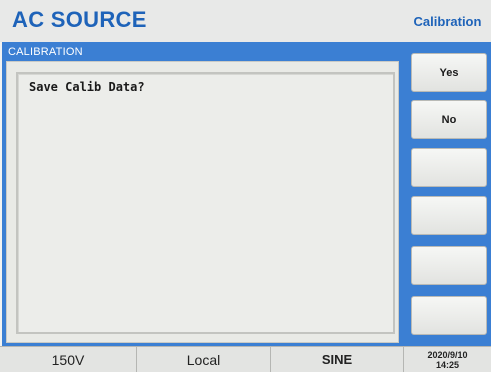  Describe the element at coordinates (204, 359) in the screenshot. I see `status-control-mode: Local` at that location.